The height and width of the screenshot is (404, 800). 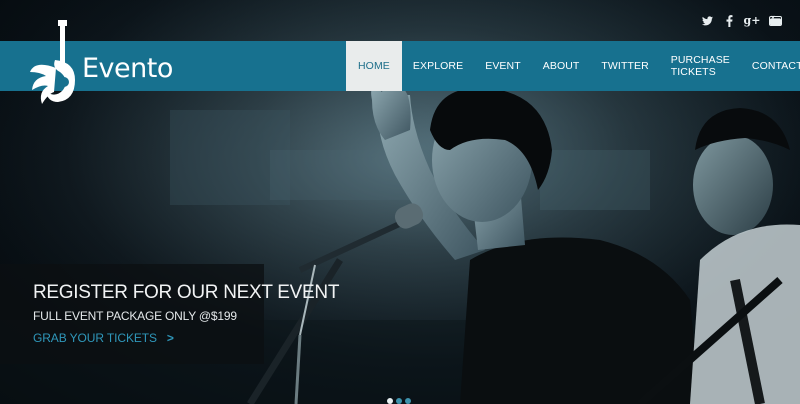 I want to click on grab-tickets-label: GRAB YOUR TICKETS, so click(x=95, y=338).